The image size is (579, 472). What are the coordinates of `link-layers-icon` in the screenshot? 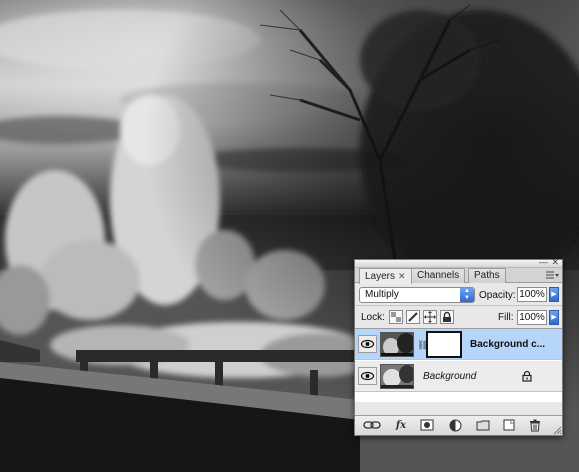 It's located at (372, 425).